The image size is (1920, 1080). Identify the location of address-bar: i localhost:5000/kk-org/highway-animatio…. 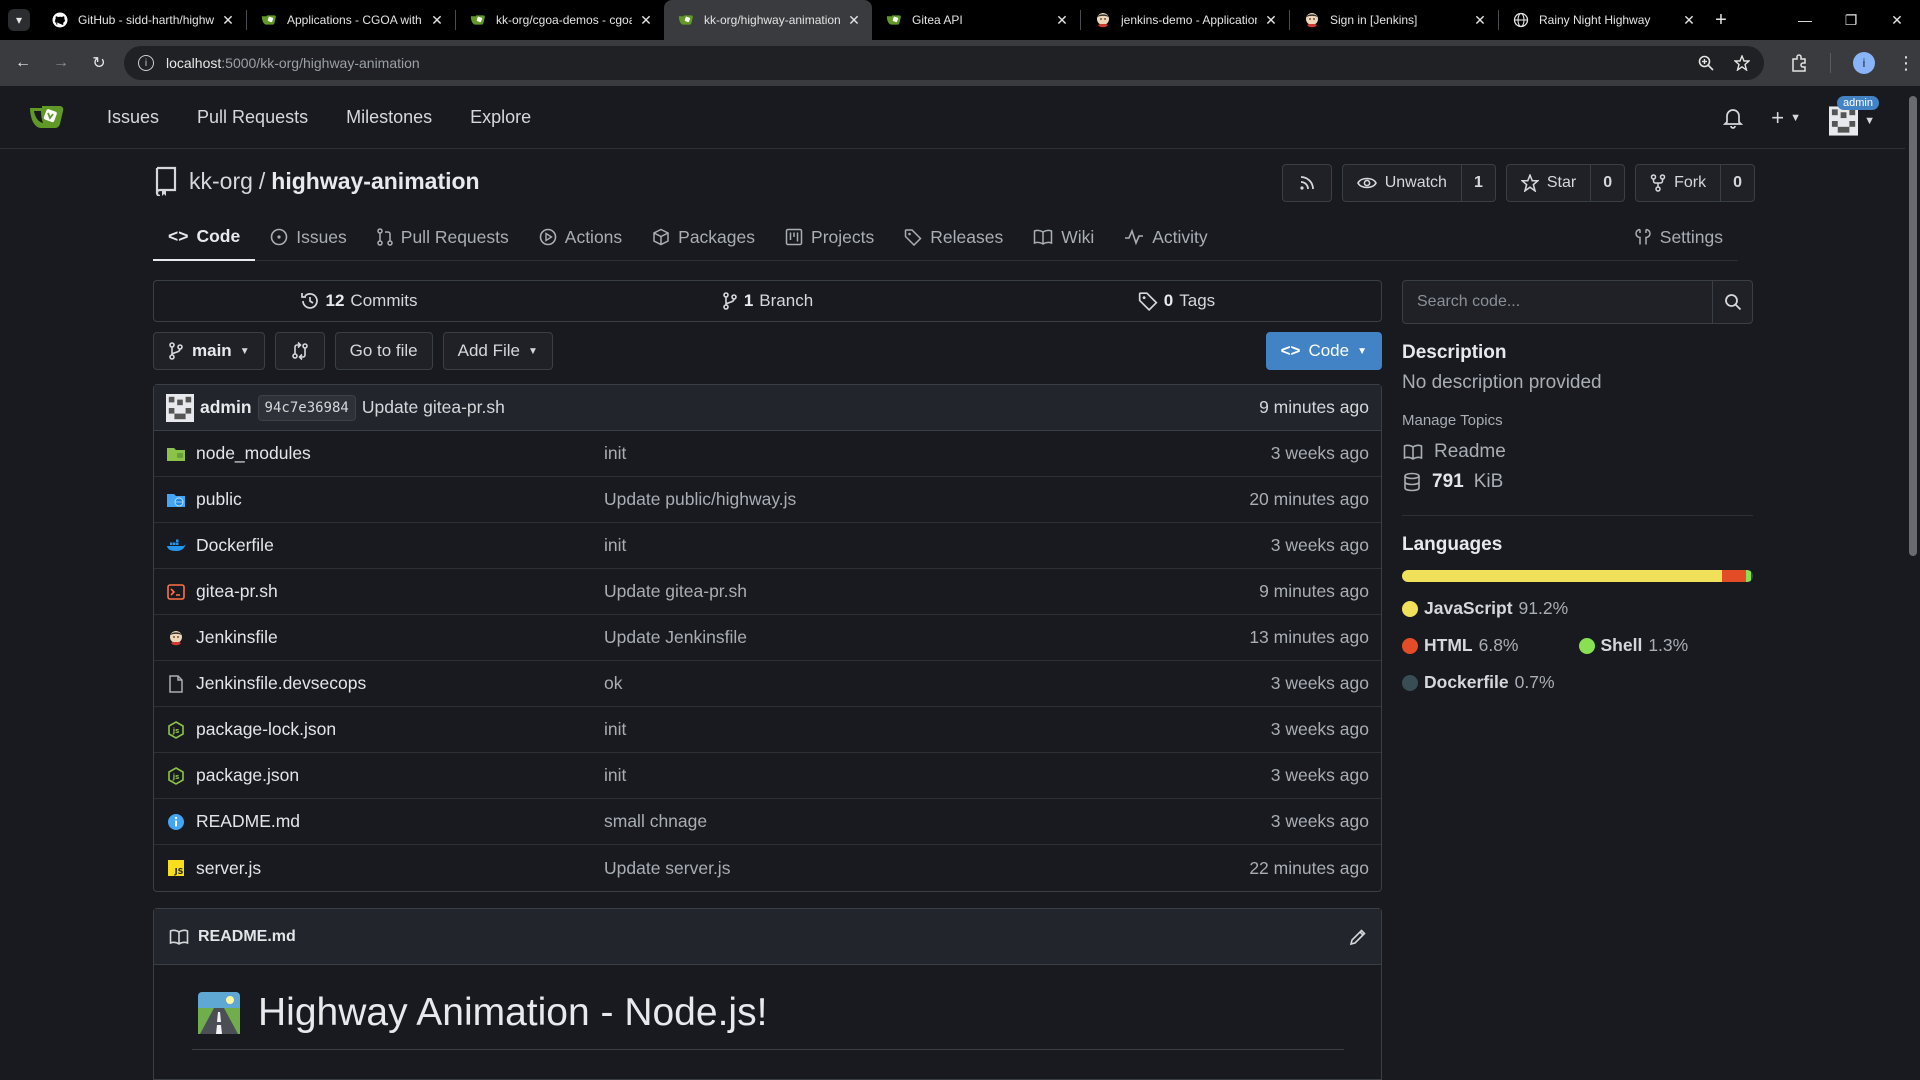
(944, 63).